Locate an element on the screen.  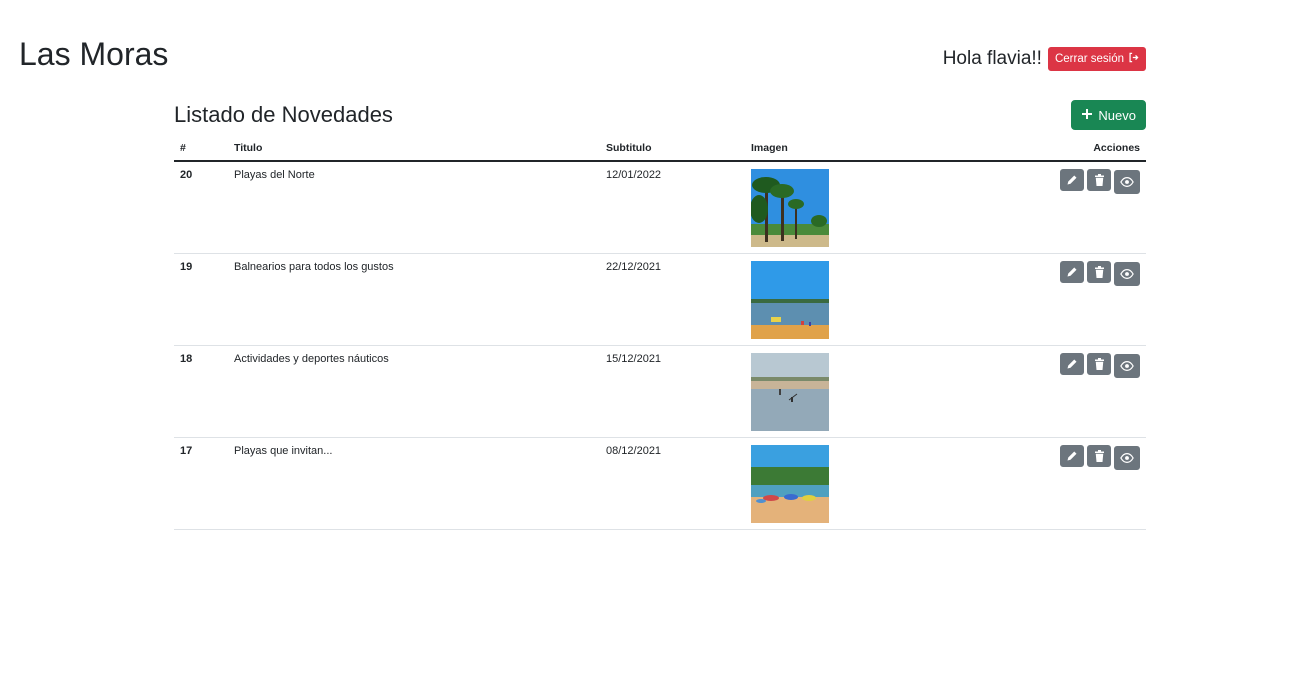
row-subtitle: 08/12/2021 is located at coordinates (672, 483).